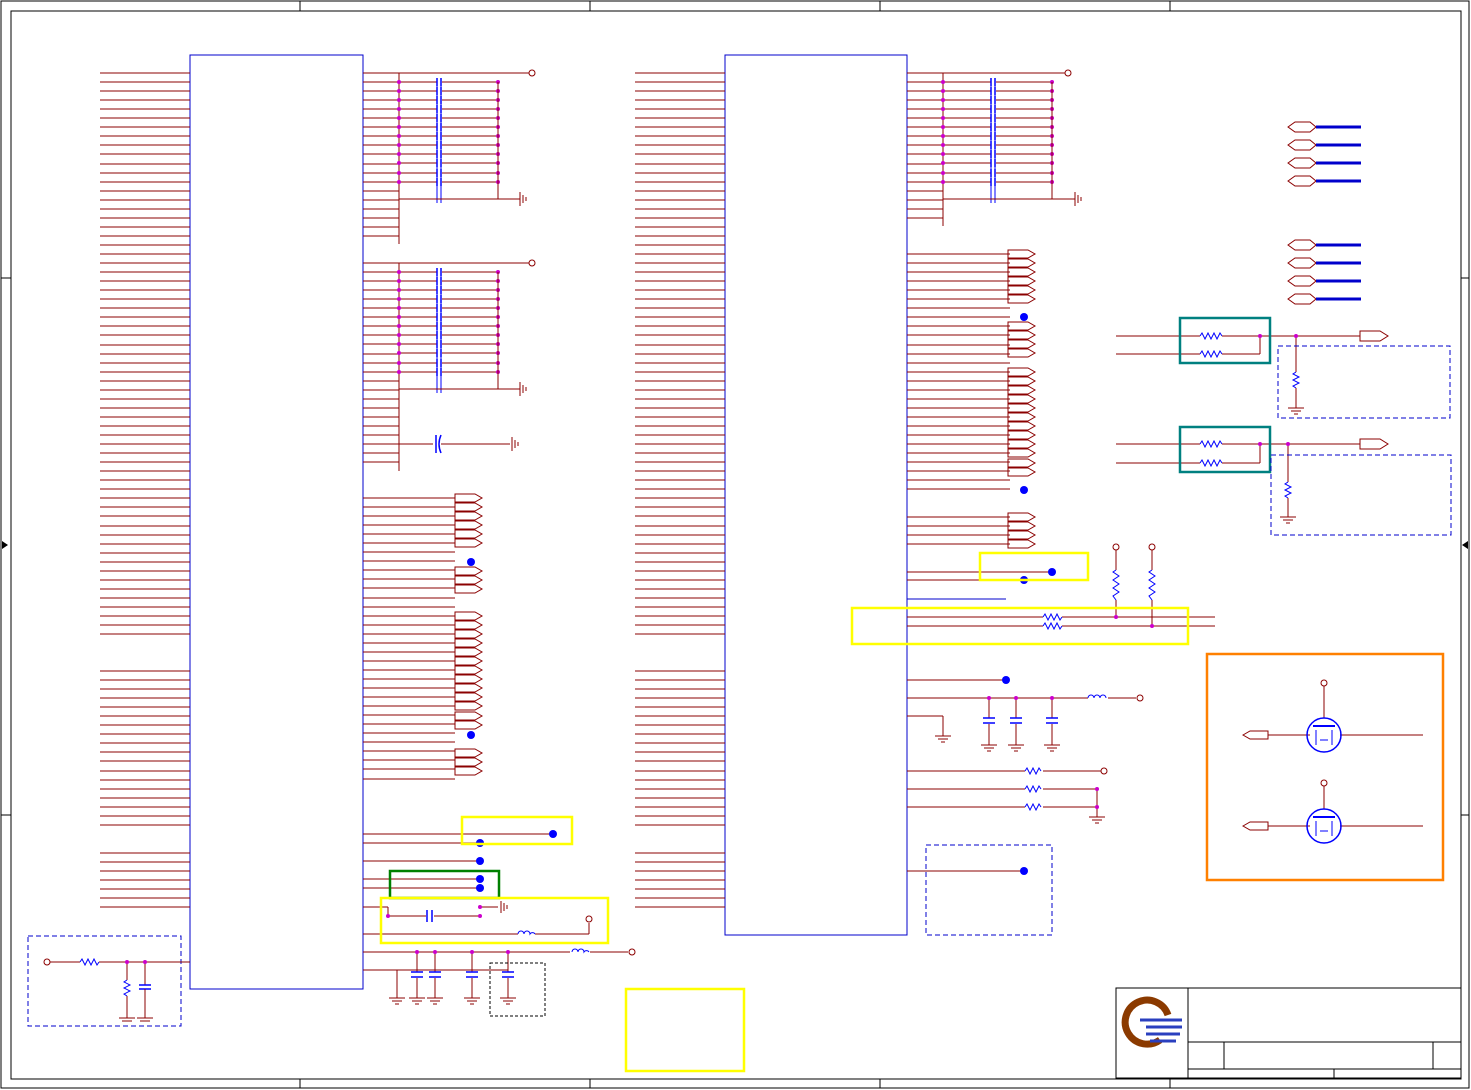  What do you see at coordinates (816, 495) in the screenshot?
I see `ic-u2-body` at bounding box center [816, 495].